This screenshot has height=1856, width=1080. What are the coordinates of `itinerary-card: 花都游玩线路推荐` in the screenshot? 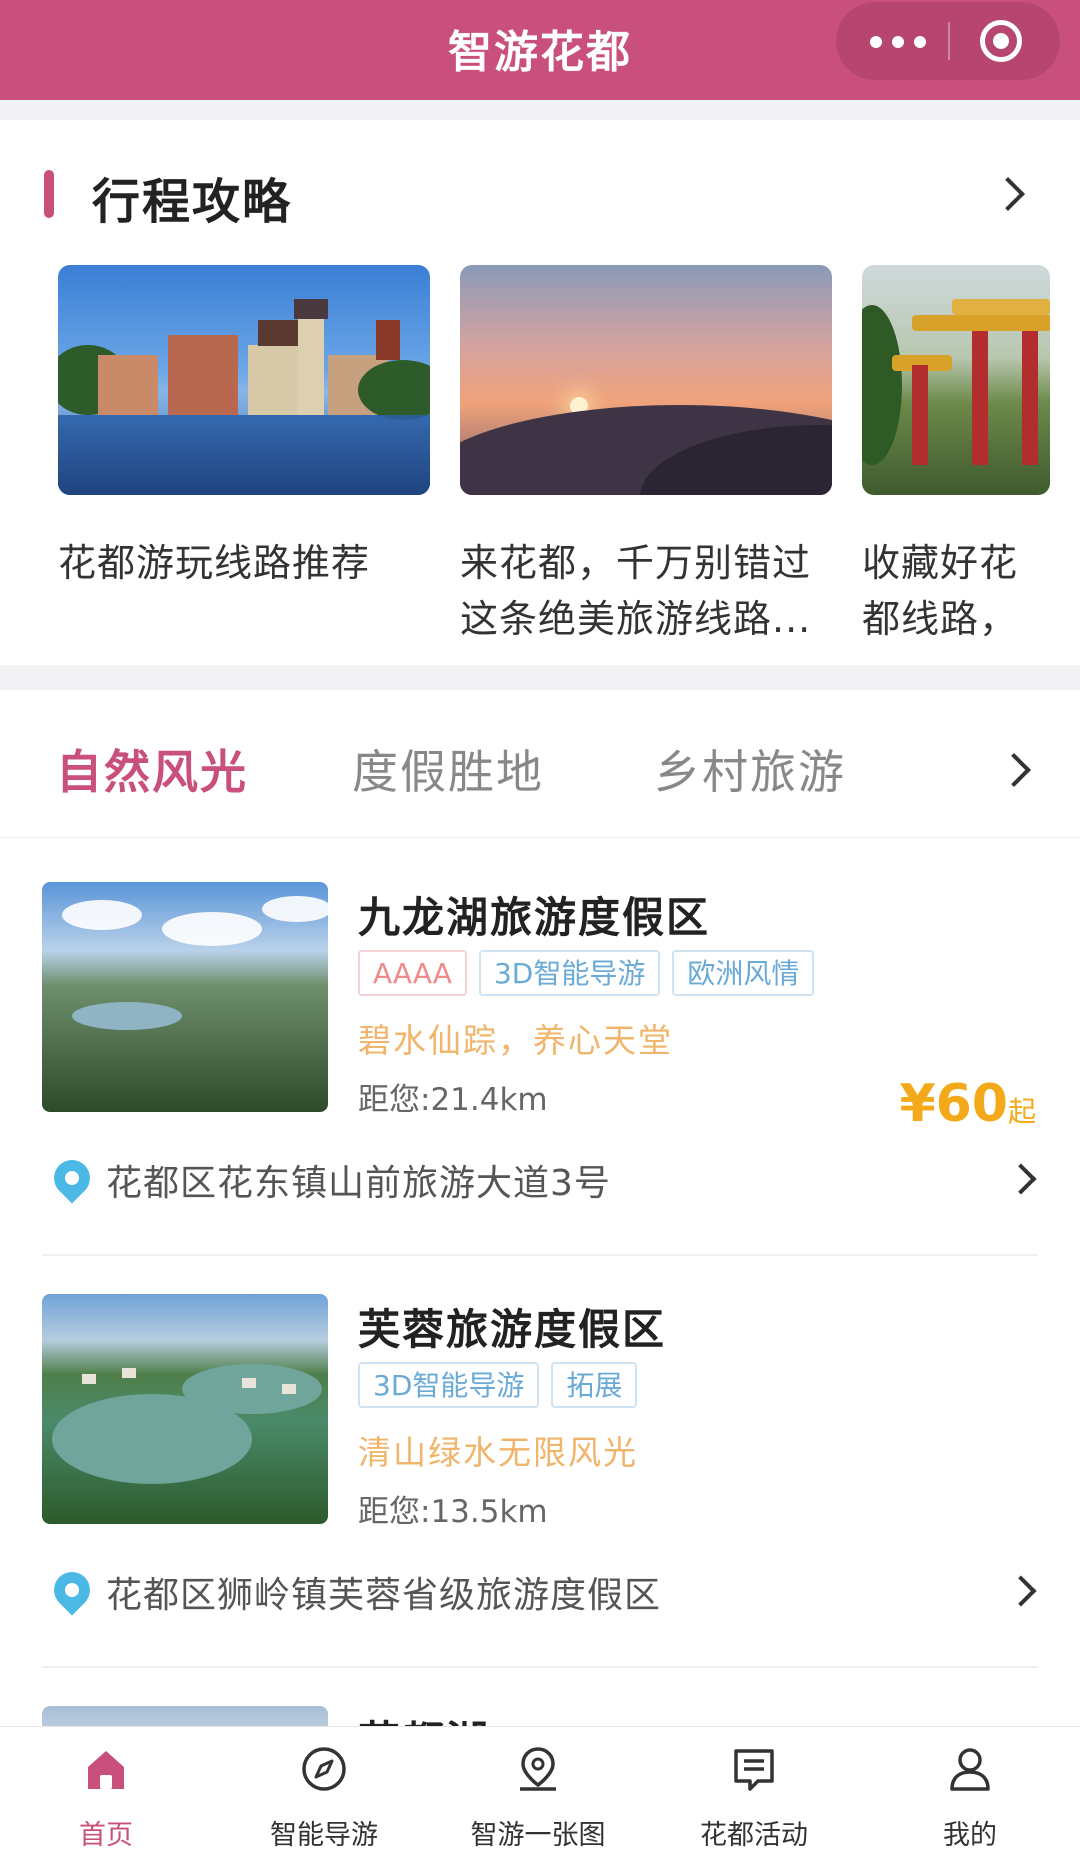 It's located at (244, 456).